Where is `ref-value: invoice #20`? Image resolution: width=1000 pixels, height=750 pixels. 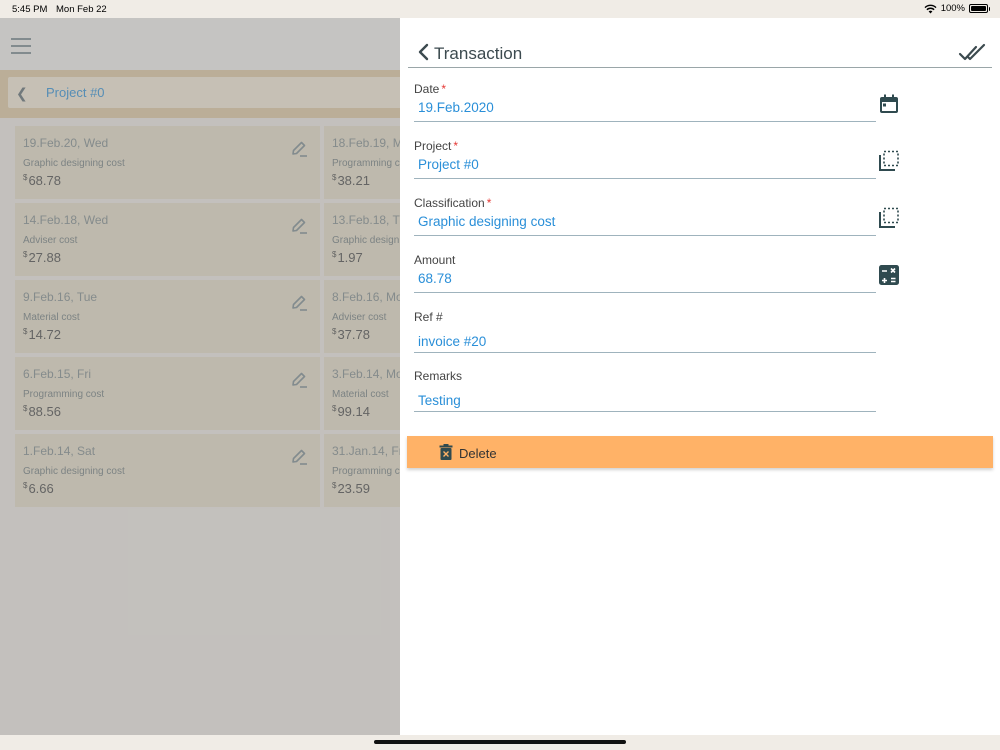 ref-value: invoice #20 is located at coordinates (452, 341).